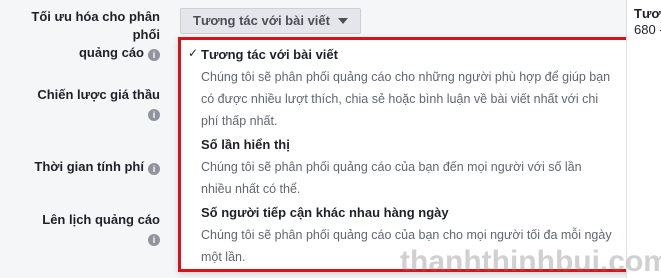  I want to click on option-title: Số người tiếp cận khác nhau hàng ngày, so click(325, 212).